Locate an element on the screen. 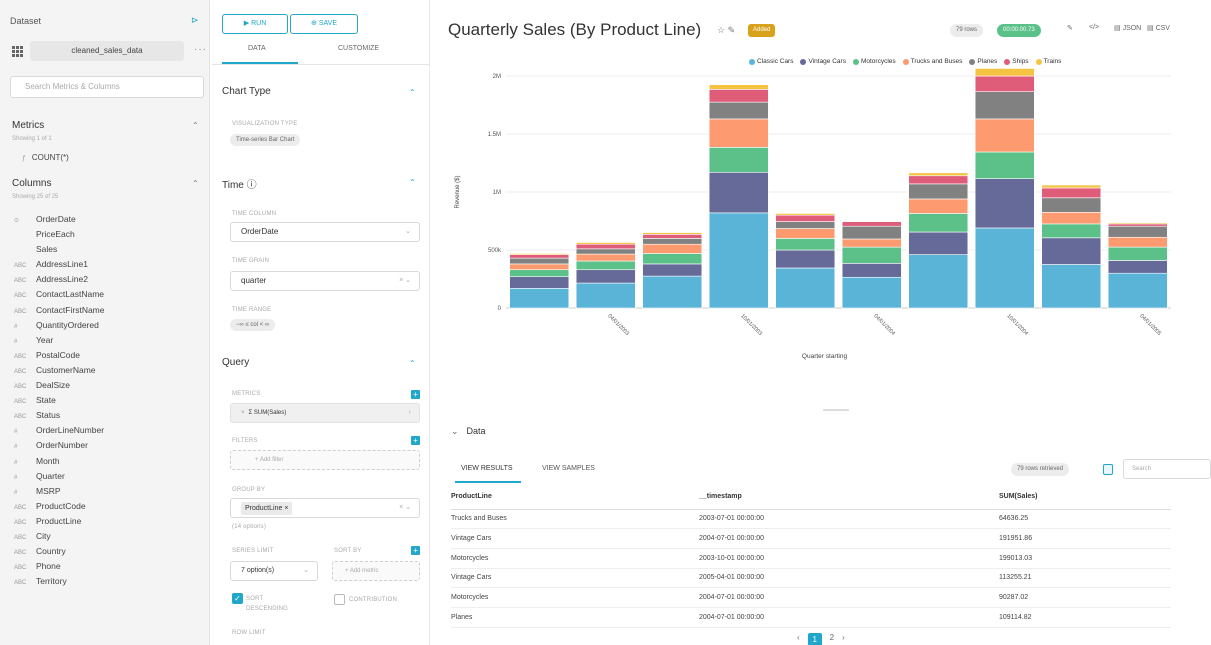 This screenshot has height=645, width=1211. column-item: # Quarter is located at coordinates (59, 476).